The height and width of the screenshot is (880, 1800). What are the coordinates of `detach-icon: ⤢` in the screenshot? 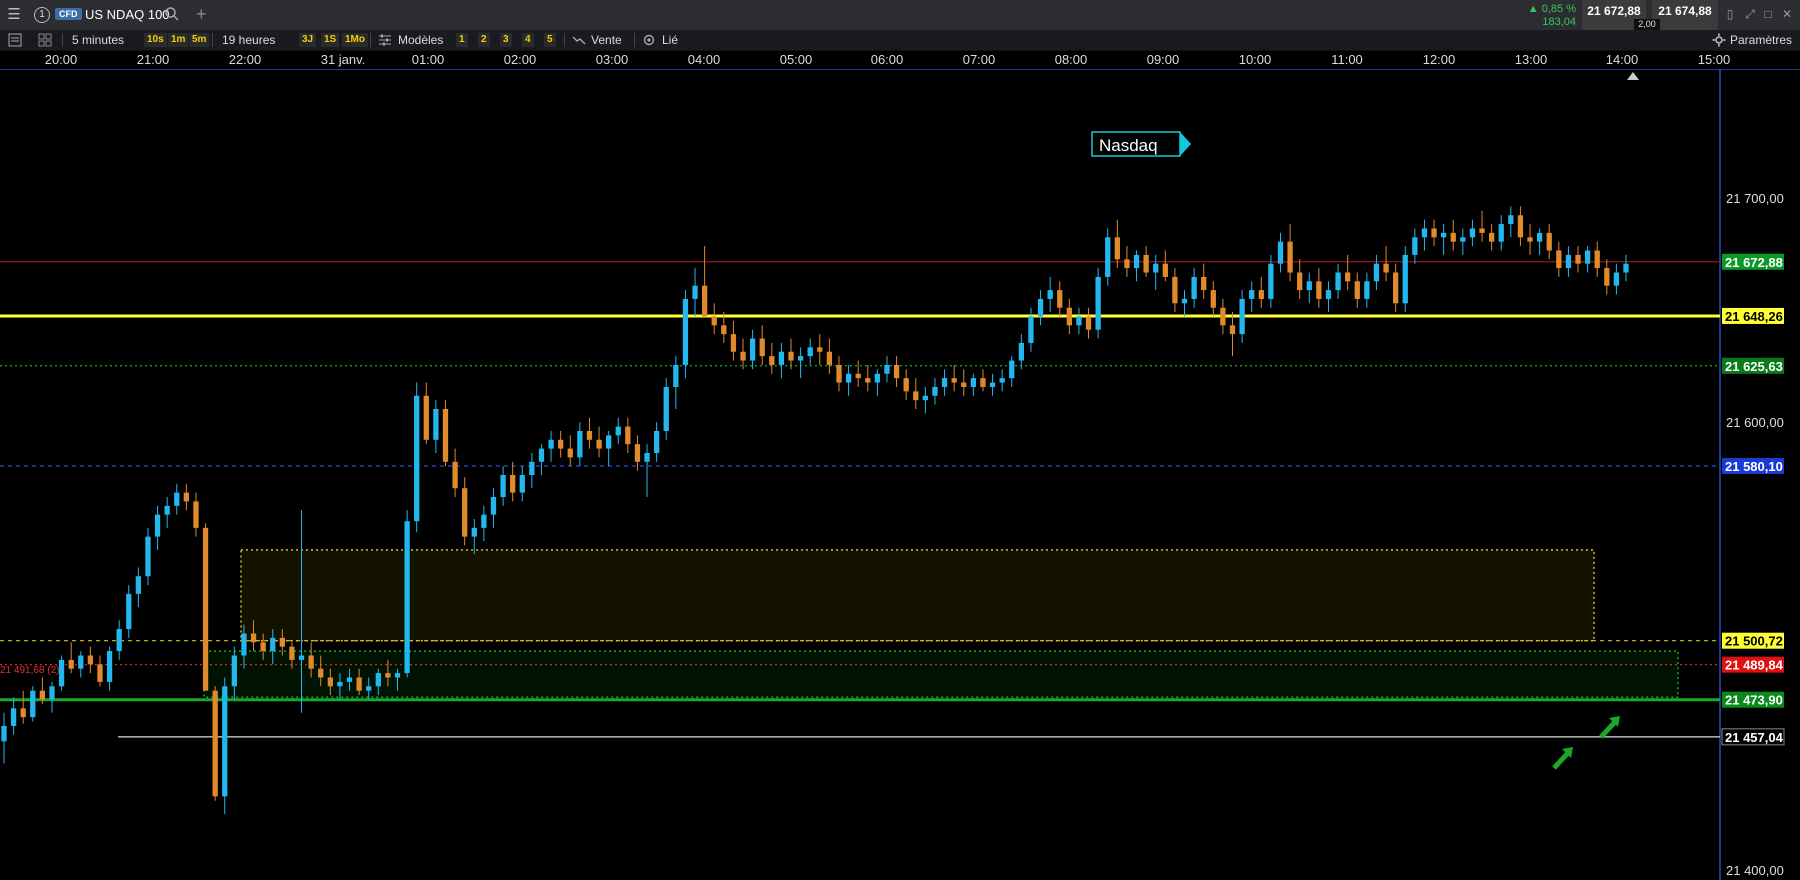 It's located at (1750, 14).